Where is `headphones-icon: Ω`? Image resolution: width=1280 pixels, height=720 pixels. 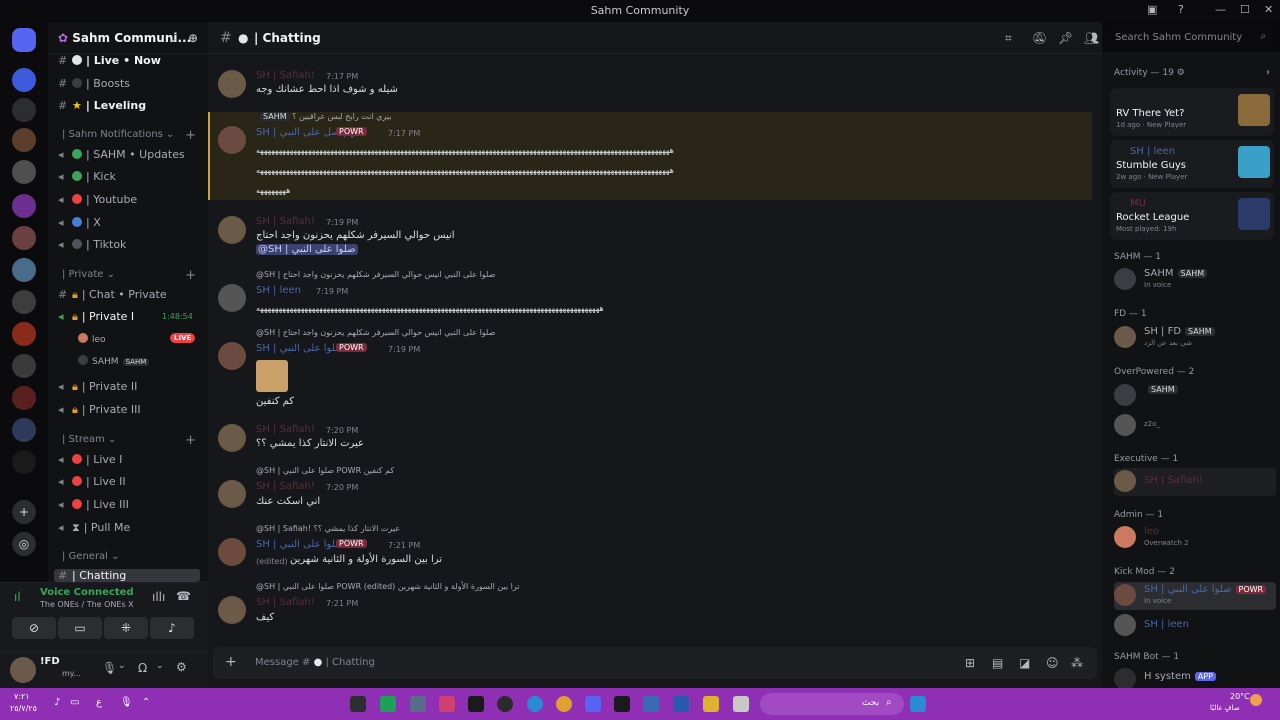
headphones-icon: Ω is located at coordinates (142, 668).